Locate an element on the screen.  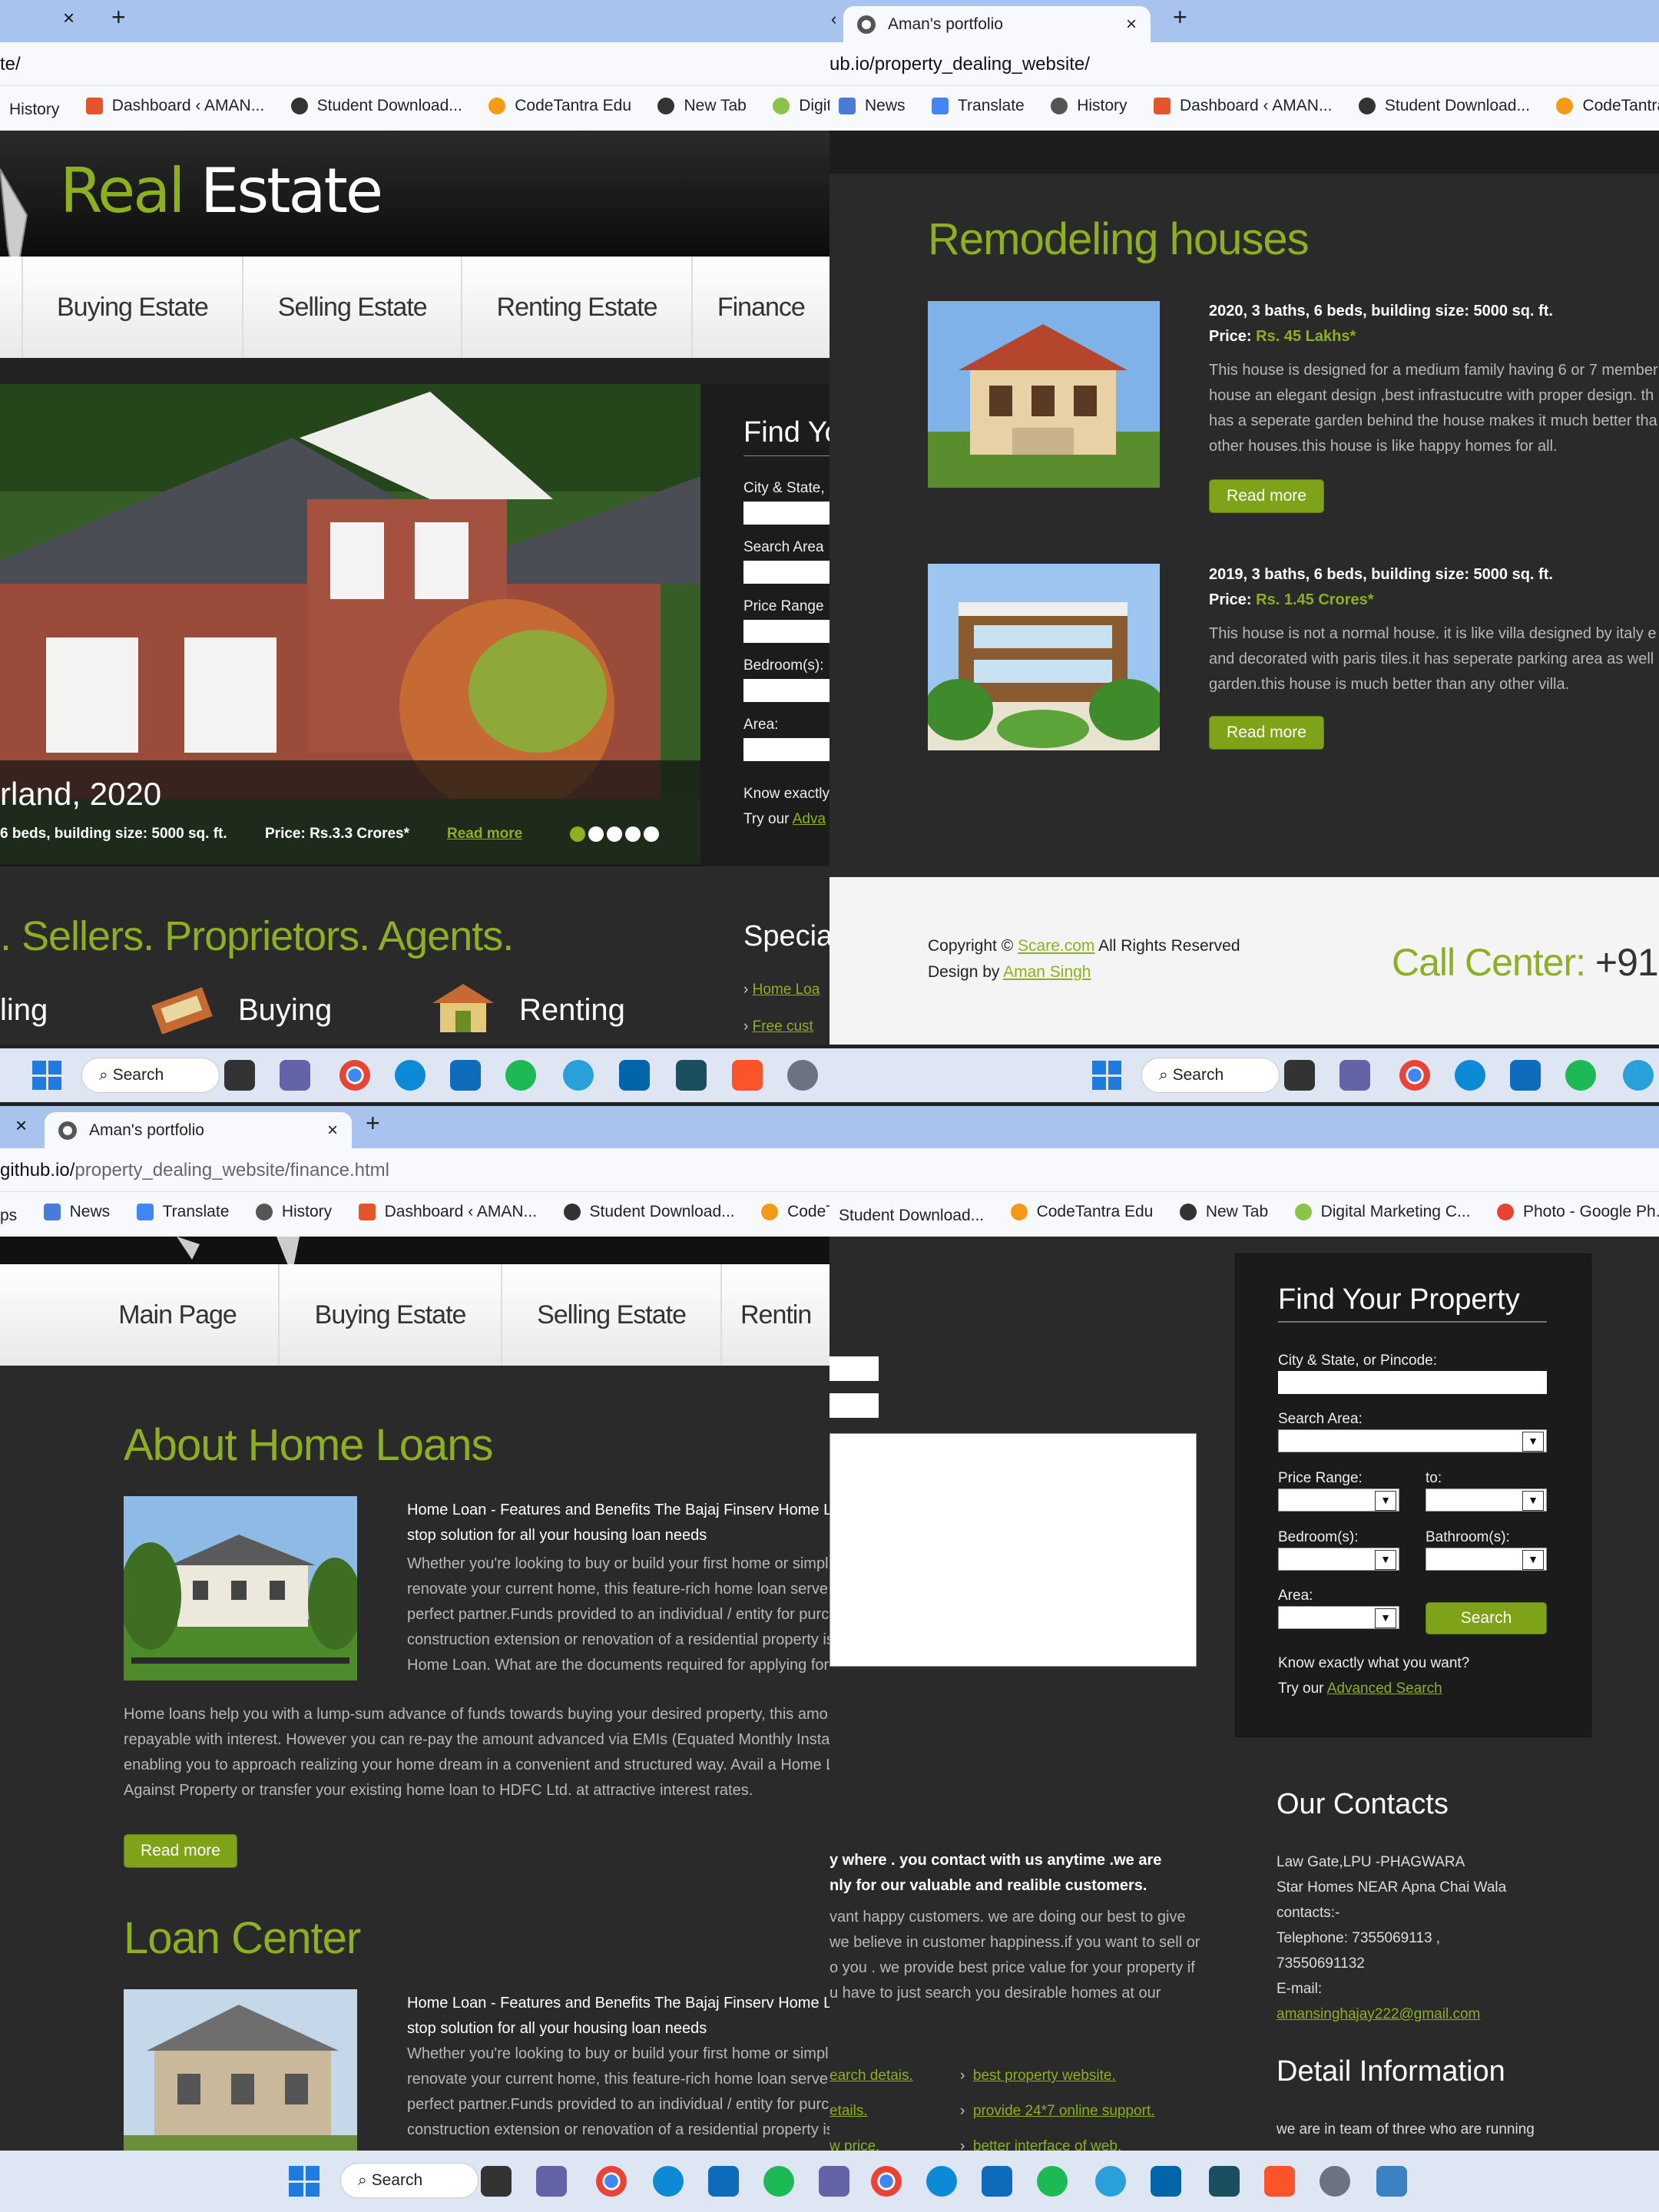
link-left-1: earch detais. is located at coordinates (872, 2076).